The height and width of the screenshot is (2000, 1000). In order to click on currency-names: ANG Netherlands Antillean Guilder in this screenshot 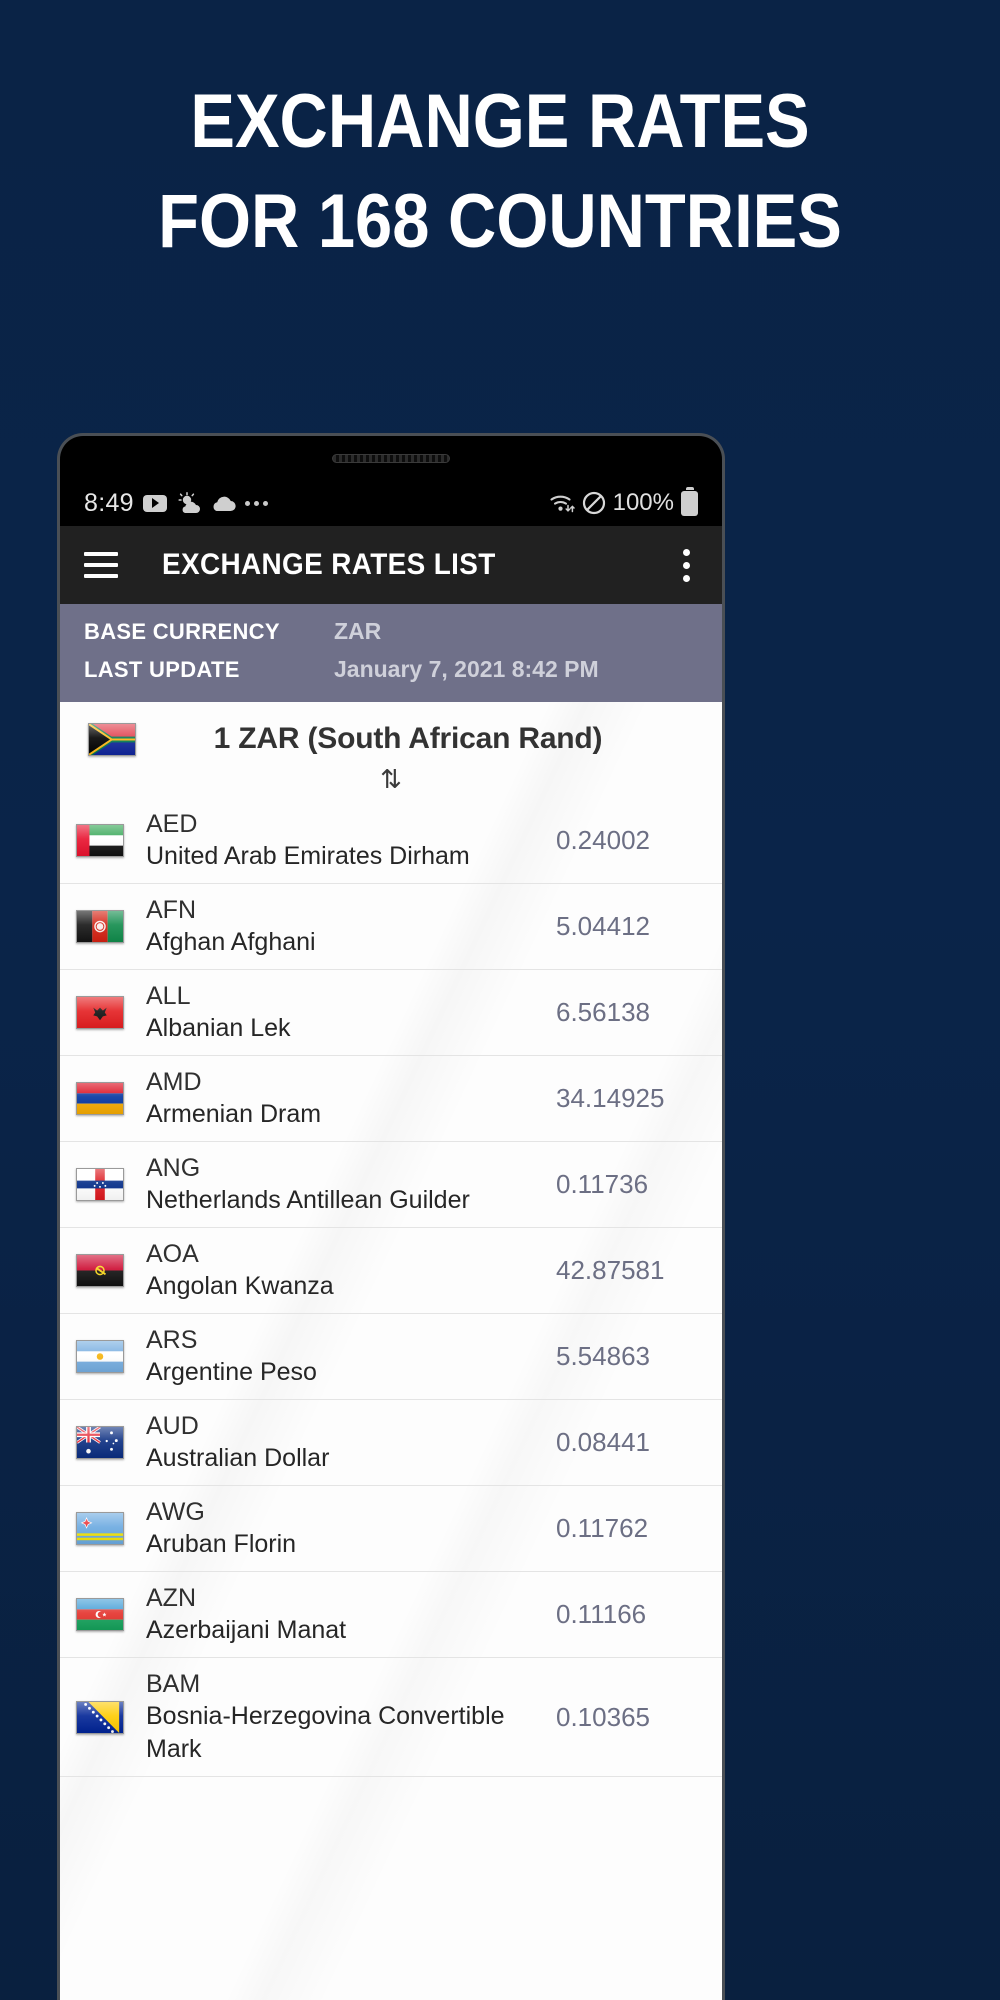, I will do `click(351, 1184)`.